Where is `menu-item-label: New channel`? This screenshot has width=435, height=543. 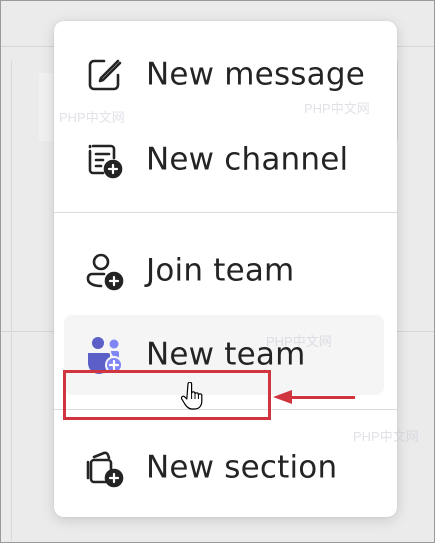 menu-item-label: New channel is located at coordinates (247, 159).